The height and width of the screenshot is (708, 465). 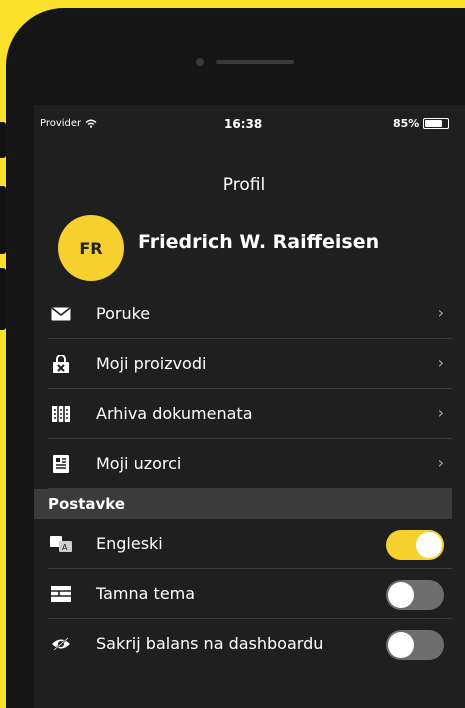 What do you see at coordinates (244, 185) in the screenshot?
I see `page-title: Profil` at bounding box center [244, 185].